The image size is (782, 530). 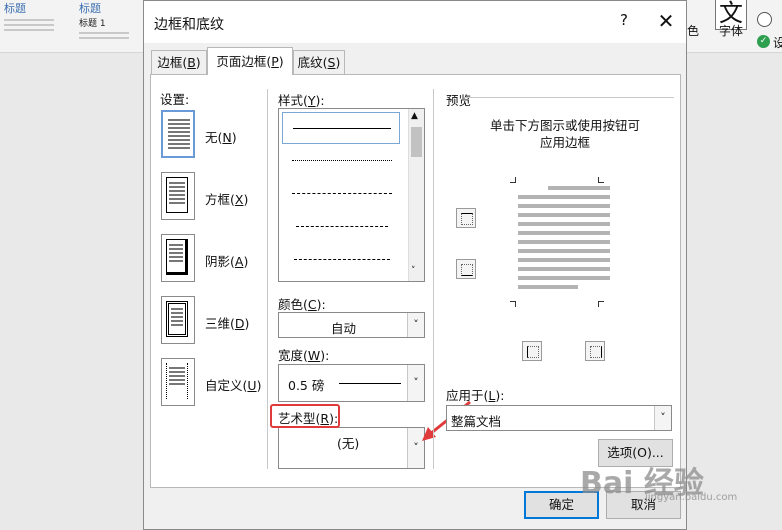 I want to click on line-style-dash-dot, so click(x=341, y=260).